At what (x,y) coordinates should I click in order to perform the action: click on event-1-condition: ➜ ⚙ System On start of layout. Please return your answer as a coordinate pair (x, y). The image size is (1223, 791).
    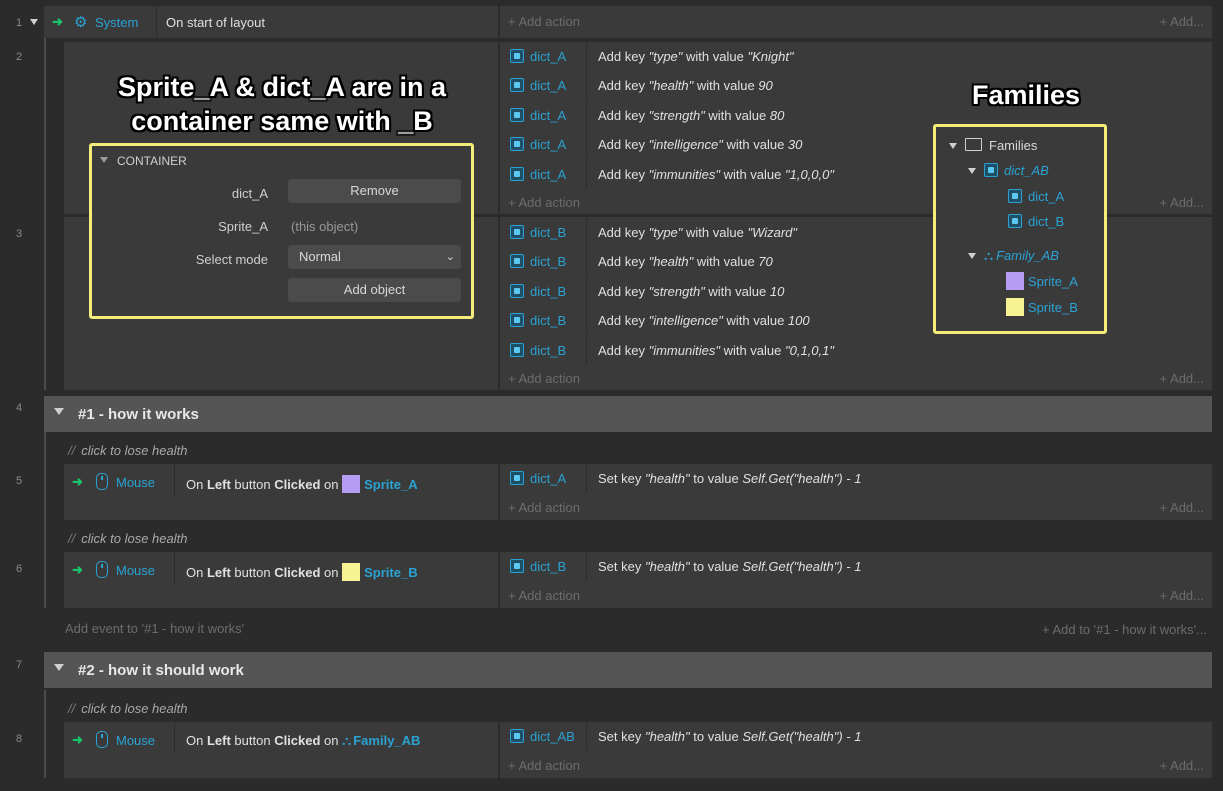
    Looking at the image, I should click on (271, 22).